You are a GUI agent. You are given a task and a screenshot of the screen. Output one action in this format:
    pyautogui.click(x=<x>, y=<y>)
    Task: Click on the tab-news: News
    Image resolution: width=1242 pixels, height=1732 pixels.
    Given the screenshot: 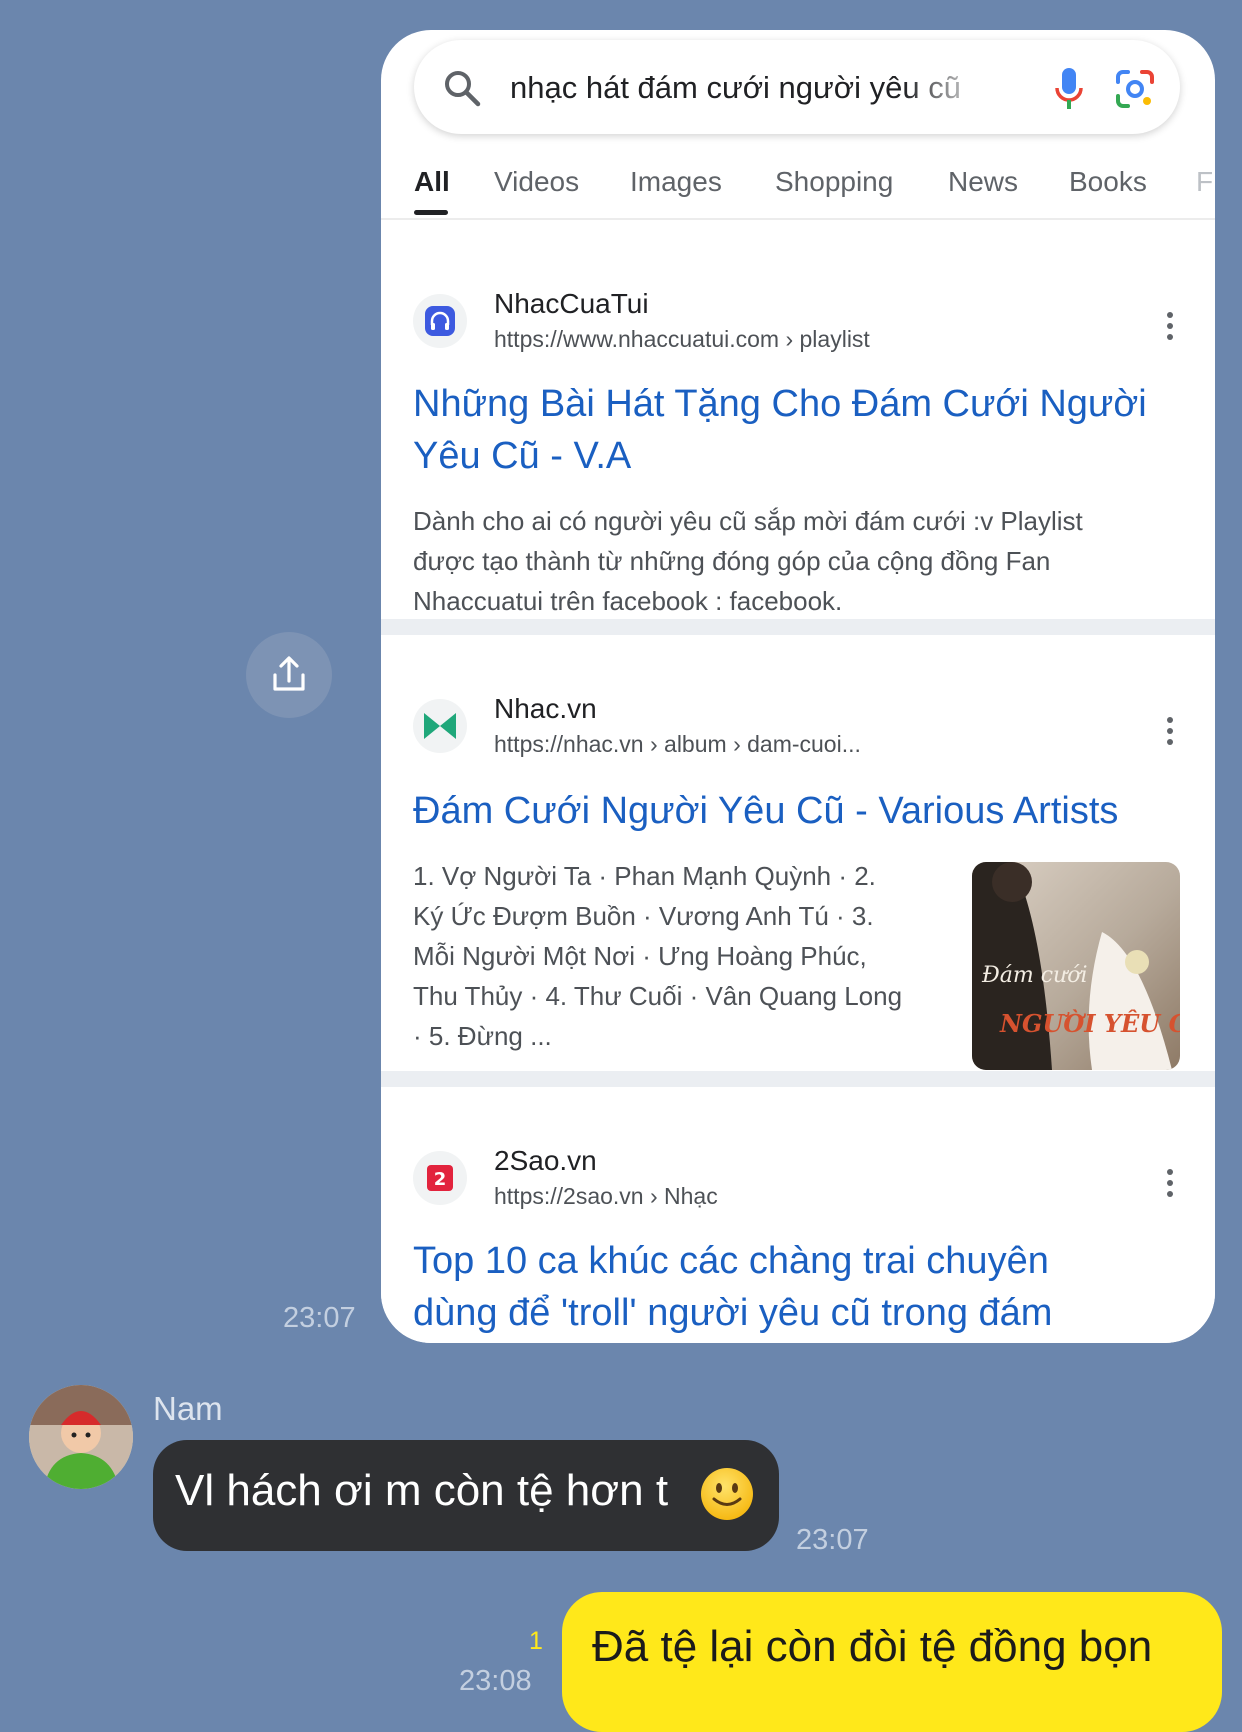 What is the action you would take?
    pyautogui.click(x=983, y=182)
    